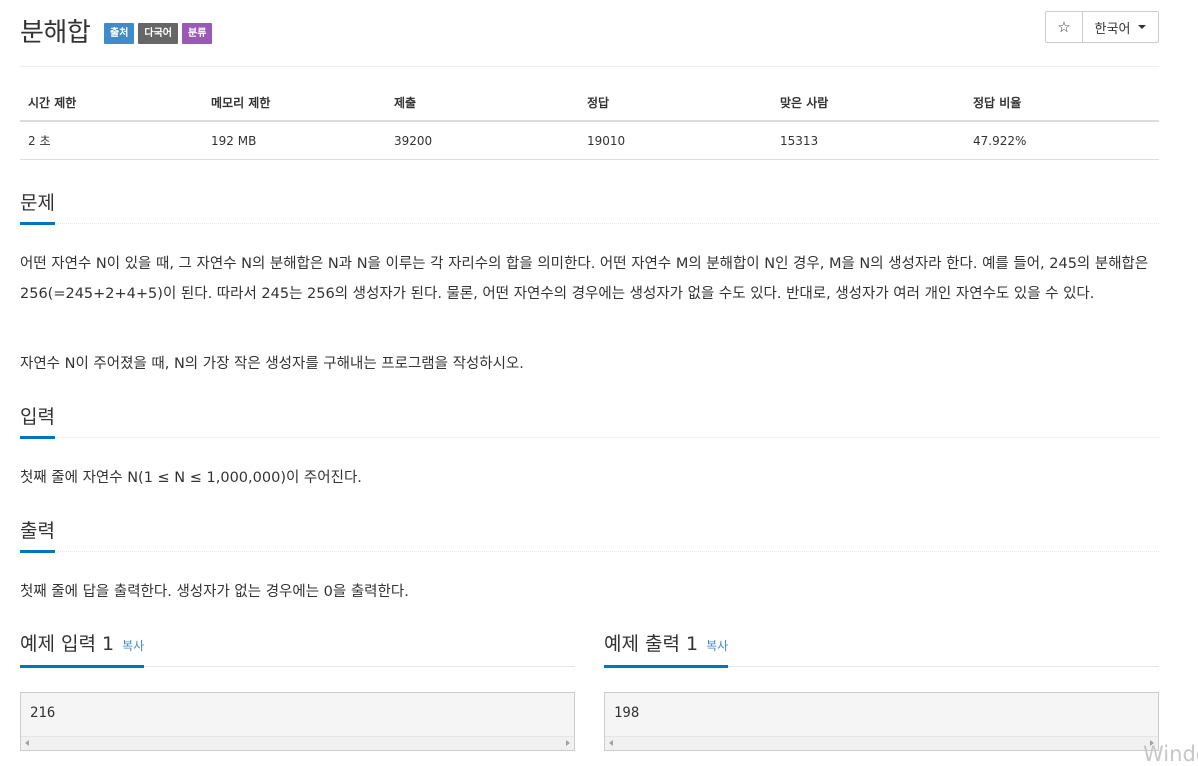 The width and height of the screenshot is (1198, 766). What do you see at coordinates (197, 33) in the screenshot?
I see `label-category: 분류` at bounding box center [197, 33].